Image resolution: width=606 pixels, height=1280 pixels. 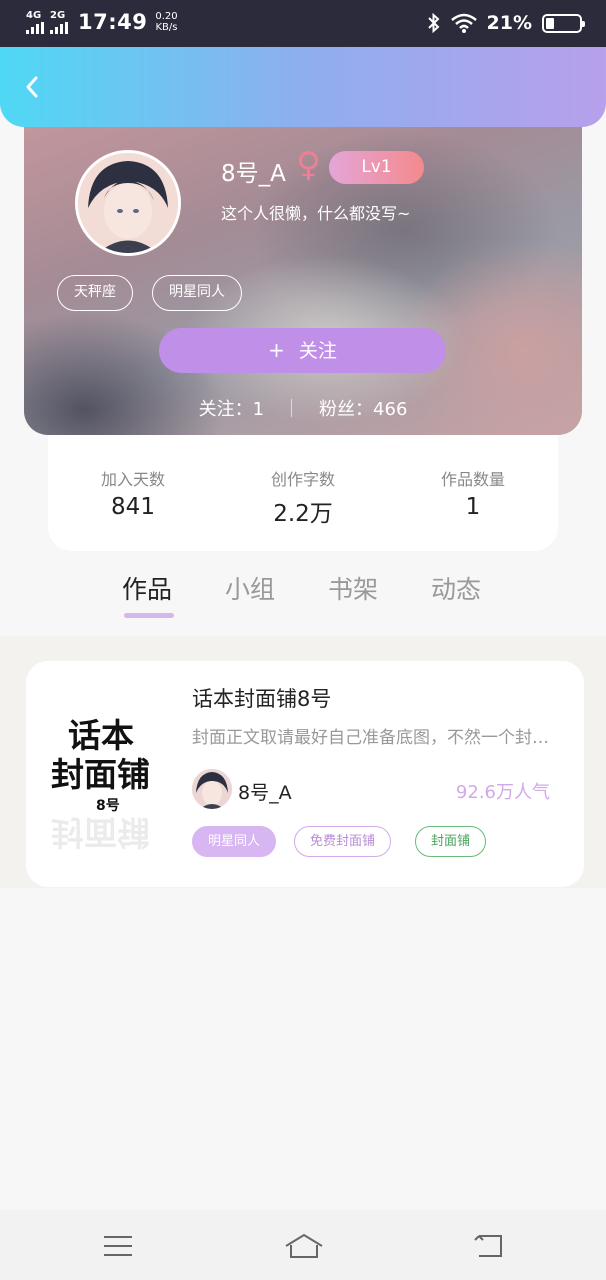 I want to click on cover-reflection: 封面铺, so click(x=100, y=832).